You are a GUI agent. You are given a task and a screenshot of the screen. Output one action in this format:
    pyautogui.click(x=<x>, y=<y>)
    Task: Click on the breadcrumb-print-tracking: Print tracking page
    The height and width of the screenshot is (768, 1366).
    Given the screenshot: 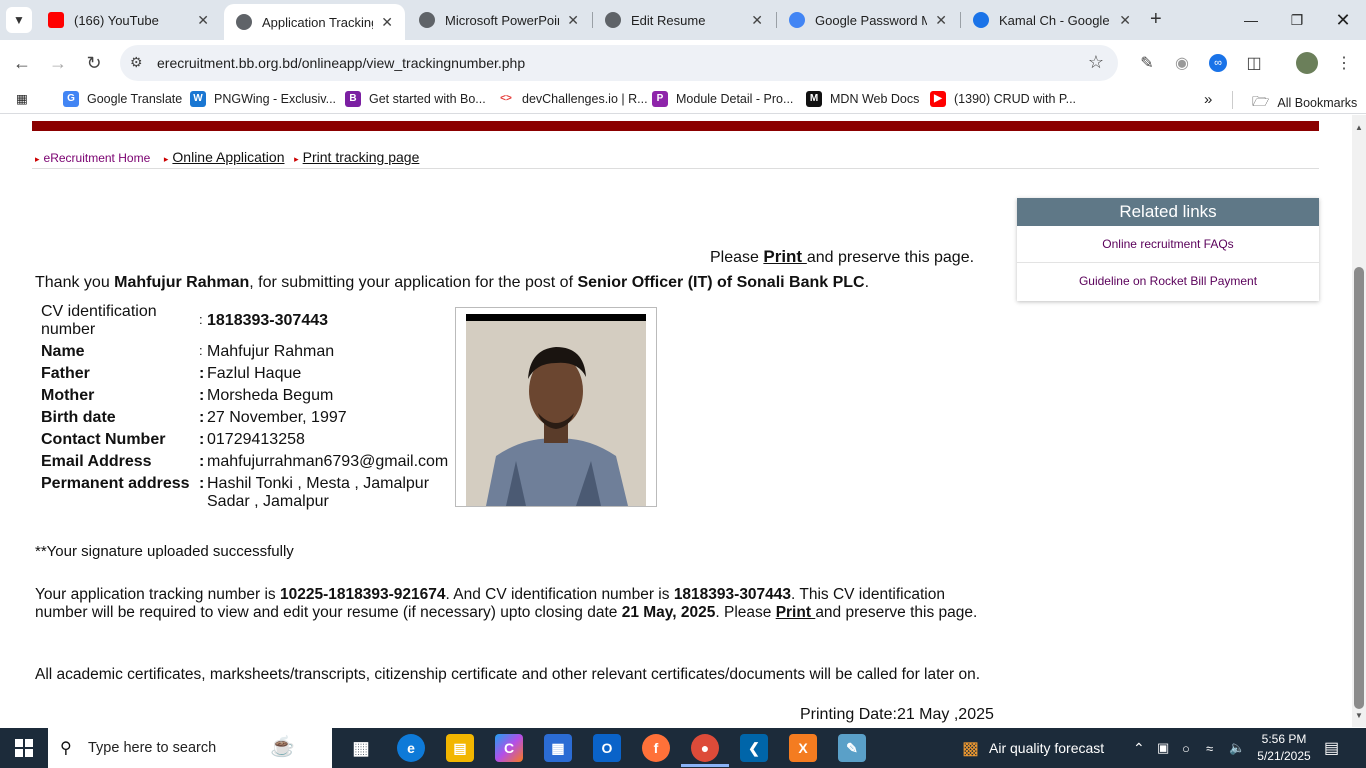 What is the action you would take?
    pyautogui.click(x=361, y=157)
    